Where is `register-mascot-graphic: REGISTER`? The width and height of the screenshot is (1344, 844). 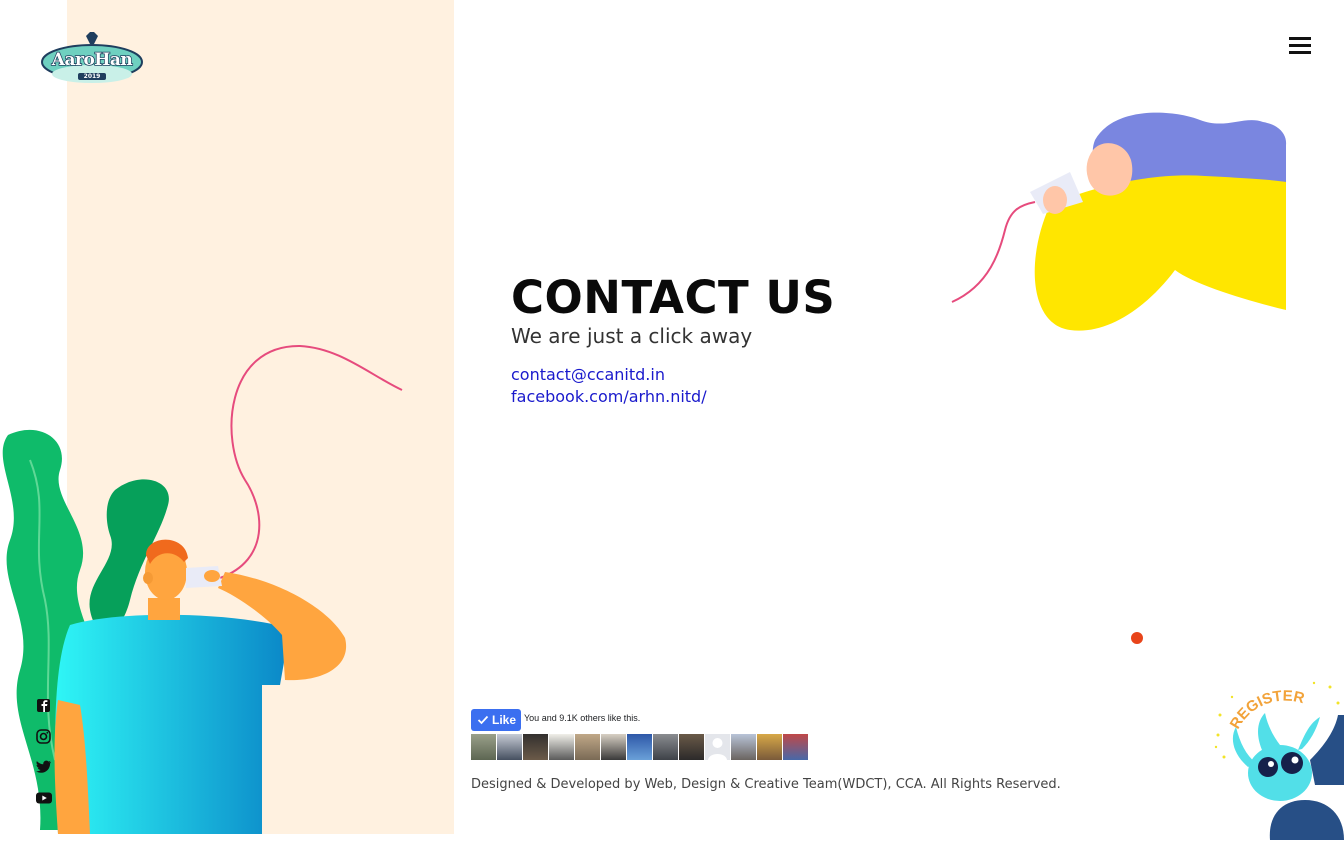
register-mascot-graphic: REGISTER is located at coordinates (1279, 760).